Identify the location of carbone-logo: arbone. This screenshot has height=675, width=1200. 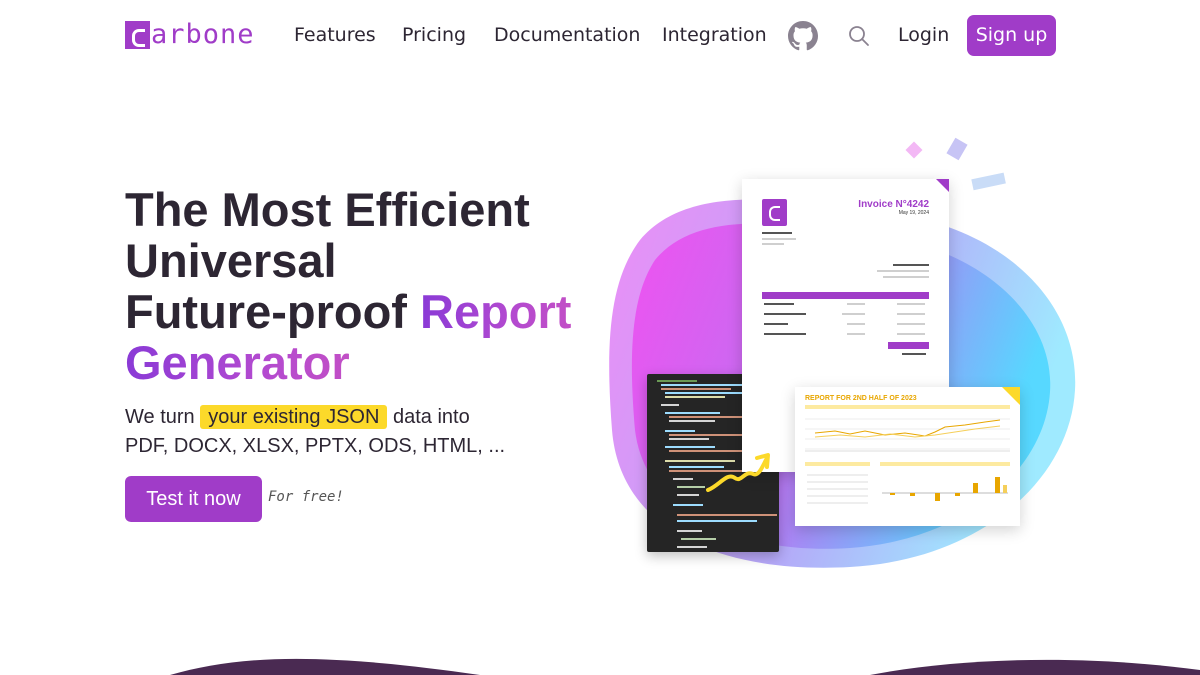
(190, 35).